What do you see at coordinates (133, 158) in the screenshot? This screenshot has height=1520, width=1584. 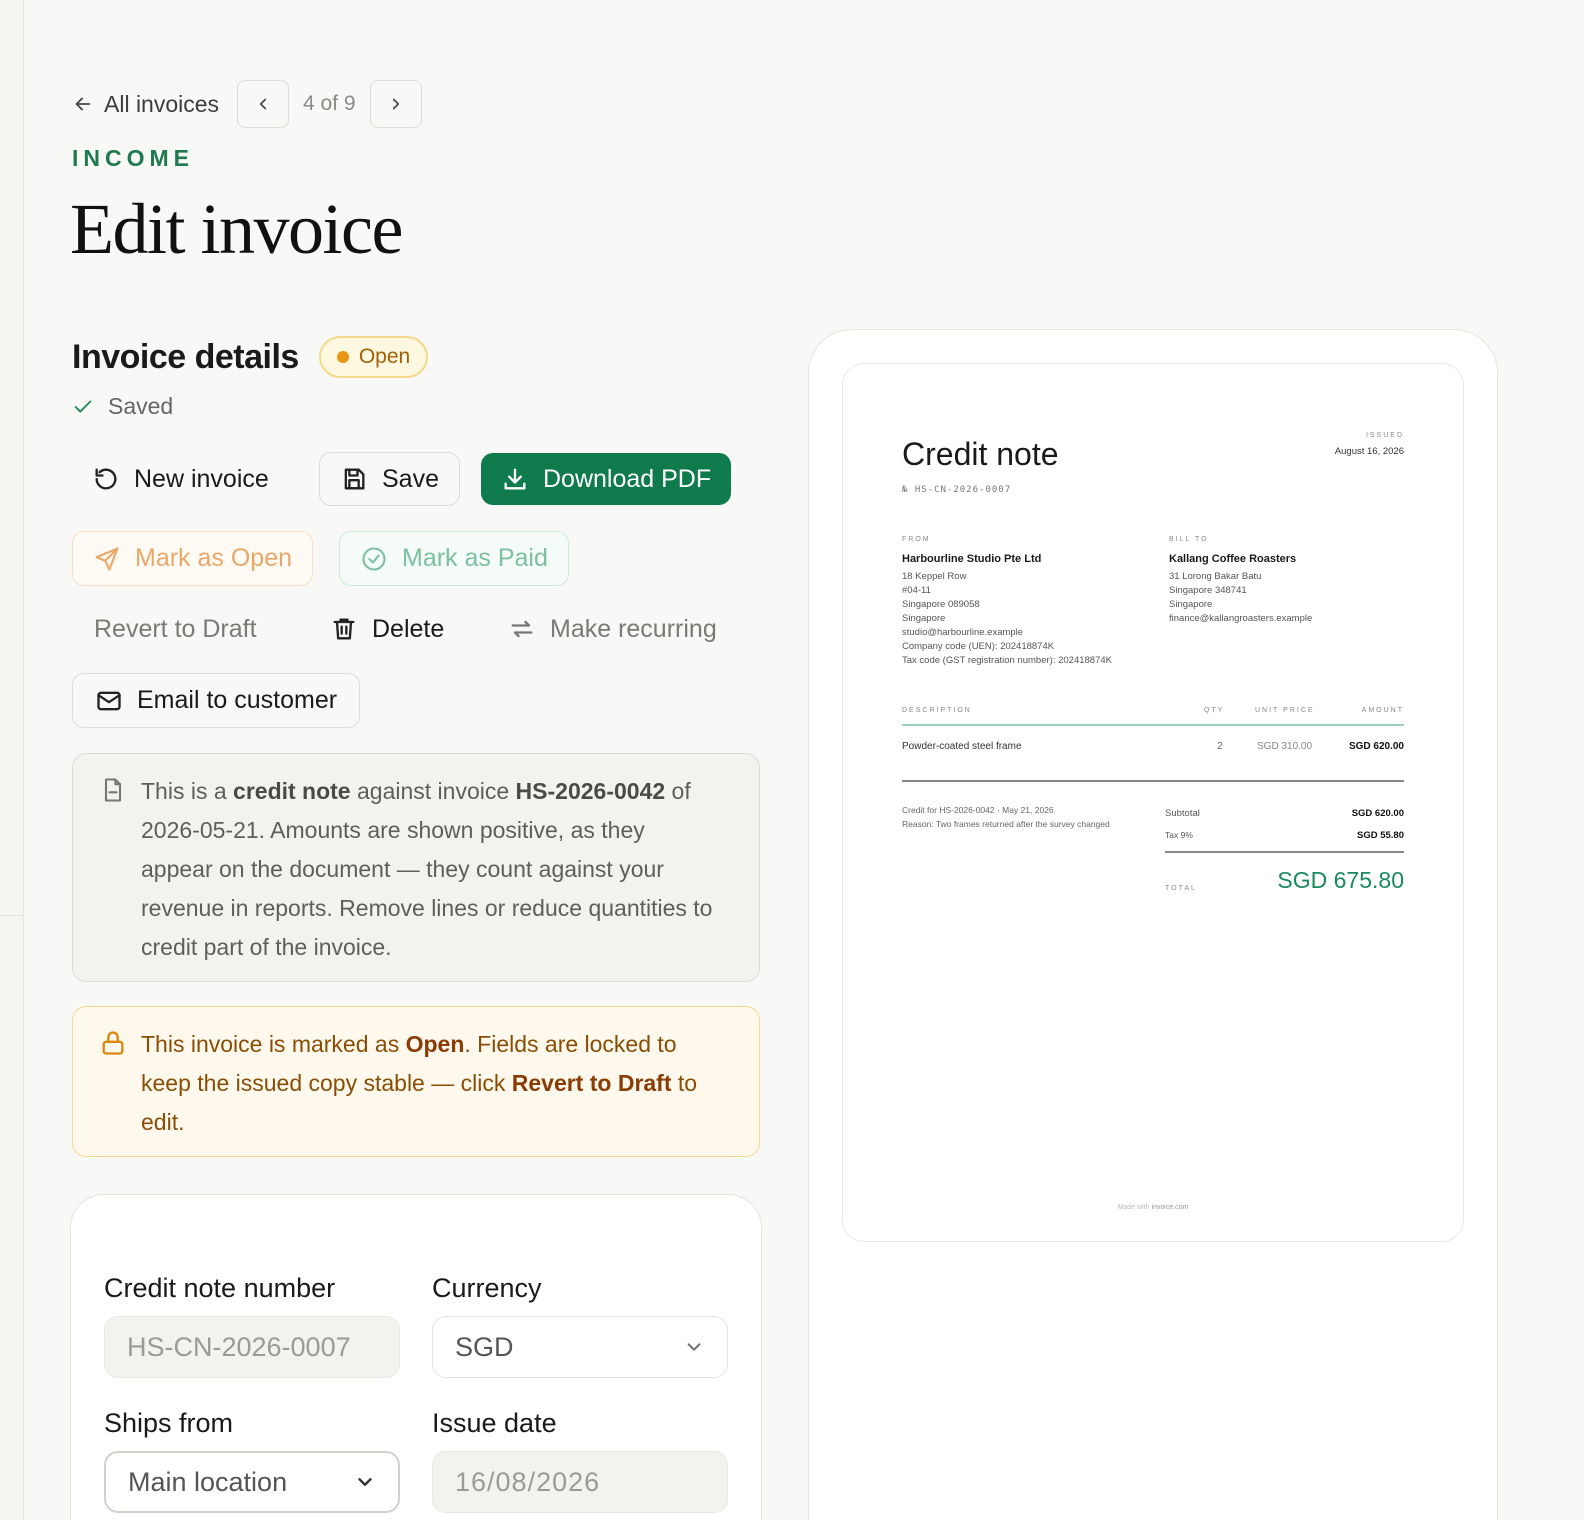 I see `section-eyebrow: INCOME` at bounding box center [133, 158].